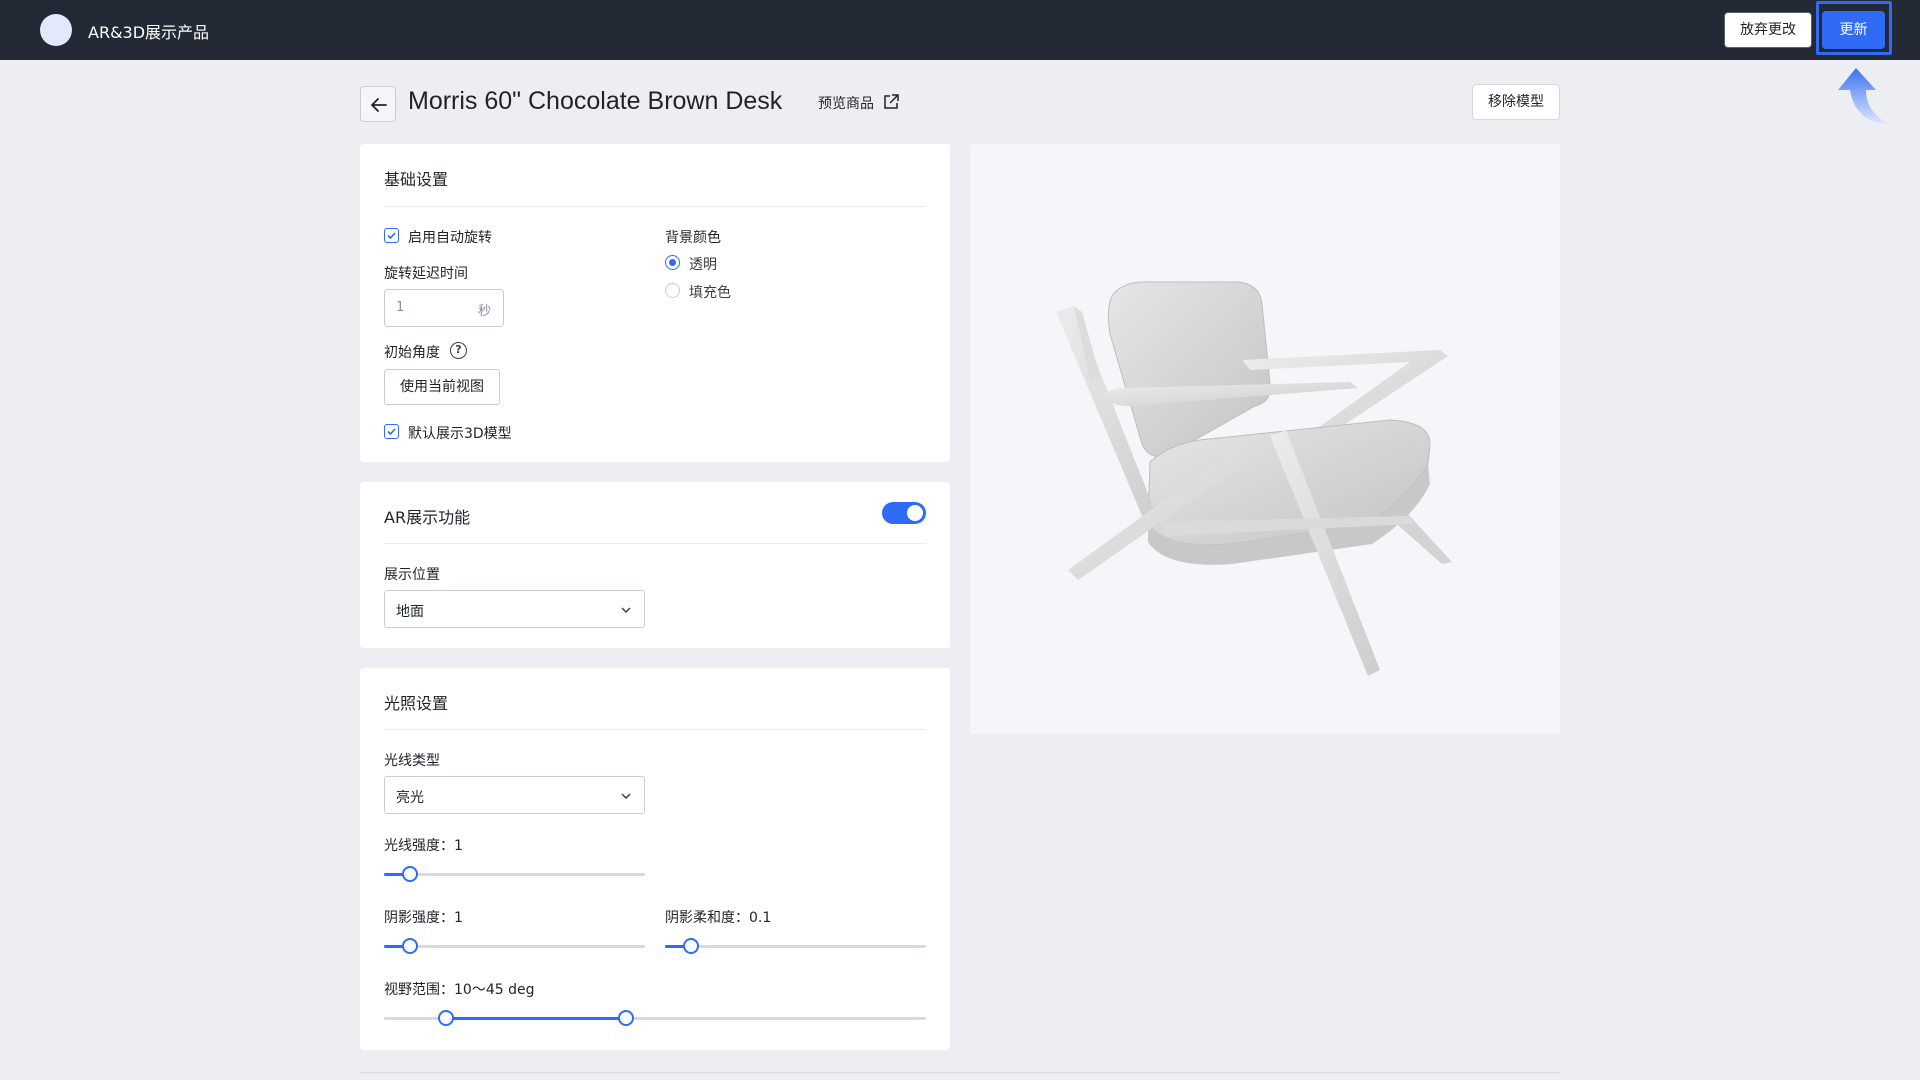 The image size is (1920, 1080). Describe the element at coordinates (795, 946) in the screenshot. I see `shadow-softness-track` at that location.